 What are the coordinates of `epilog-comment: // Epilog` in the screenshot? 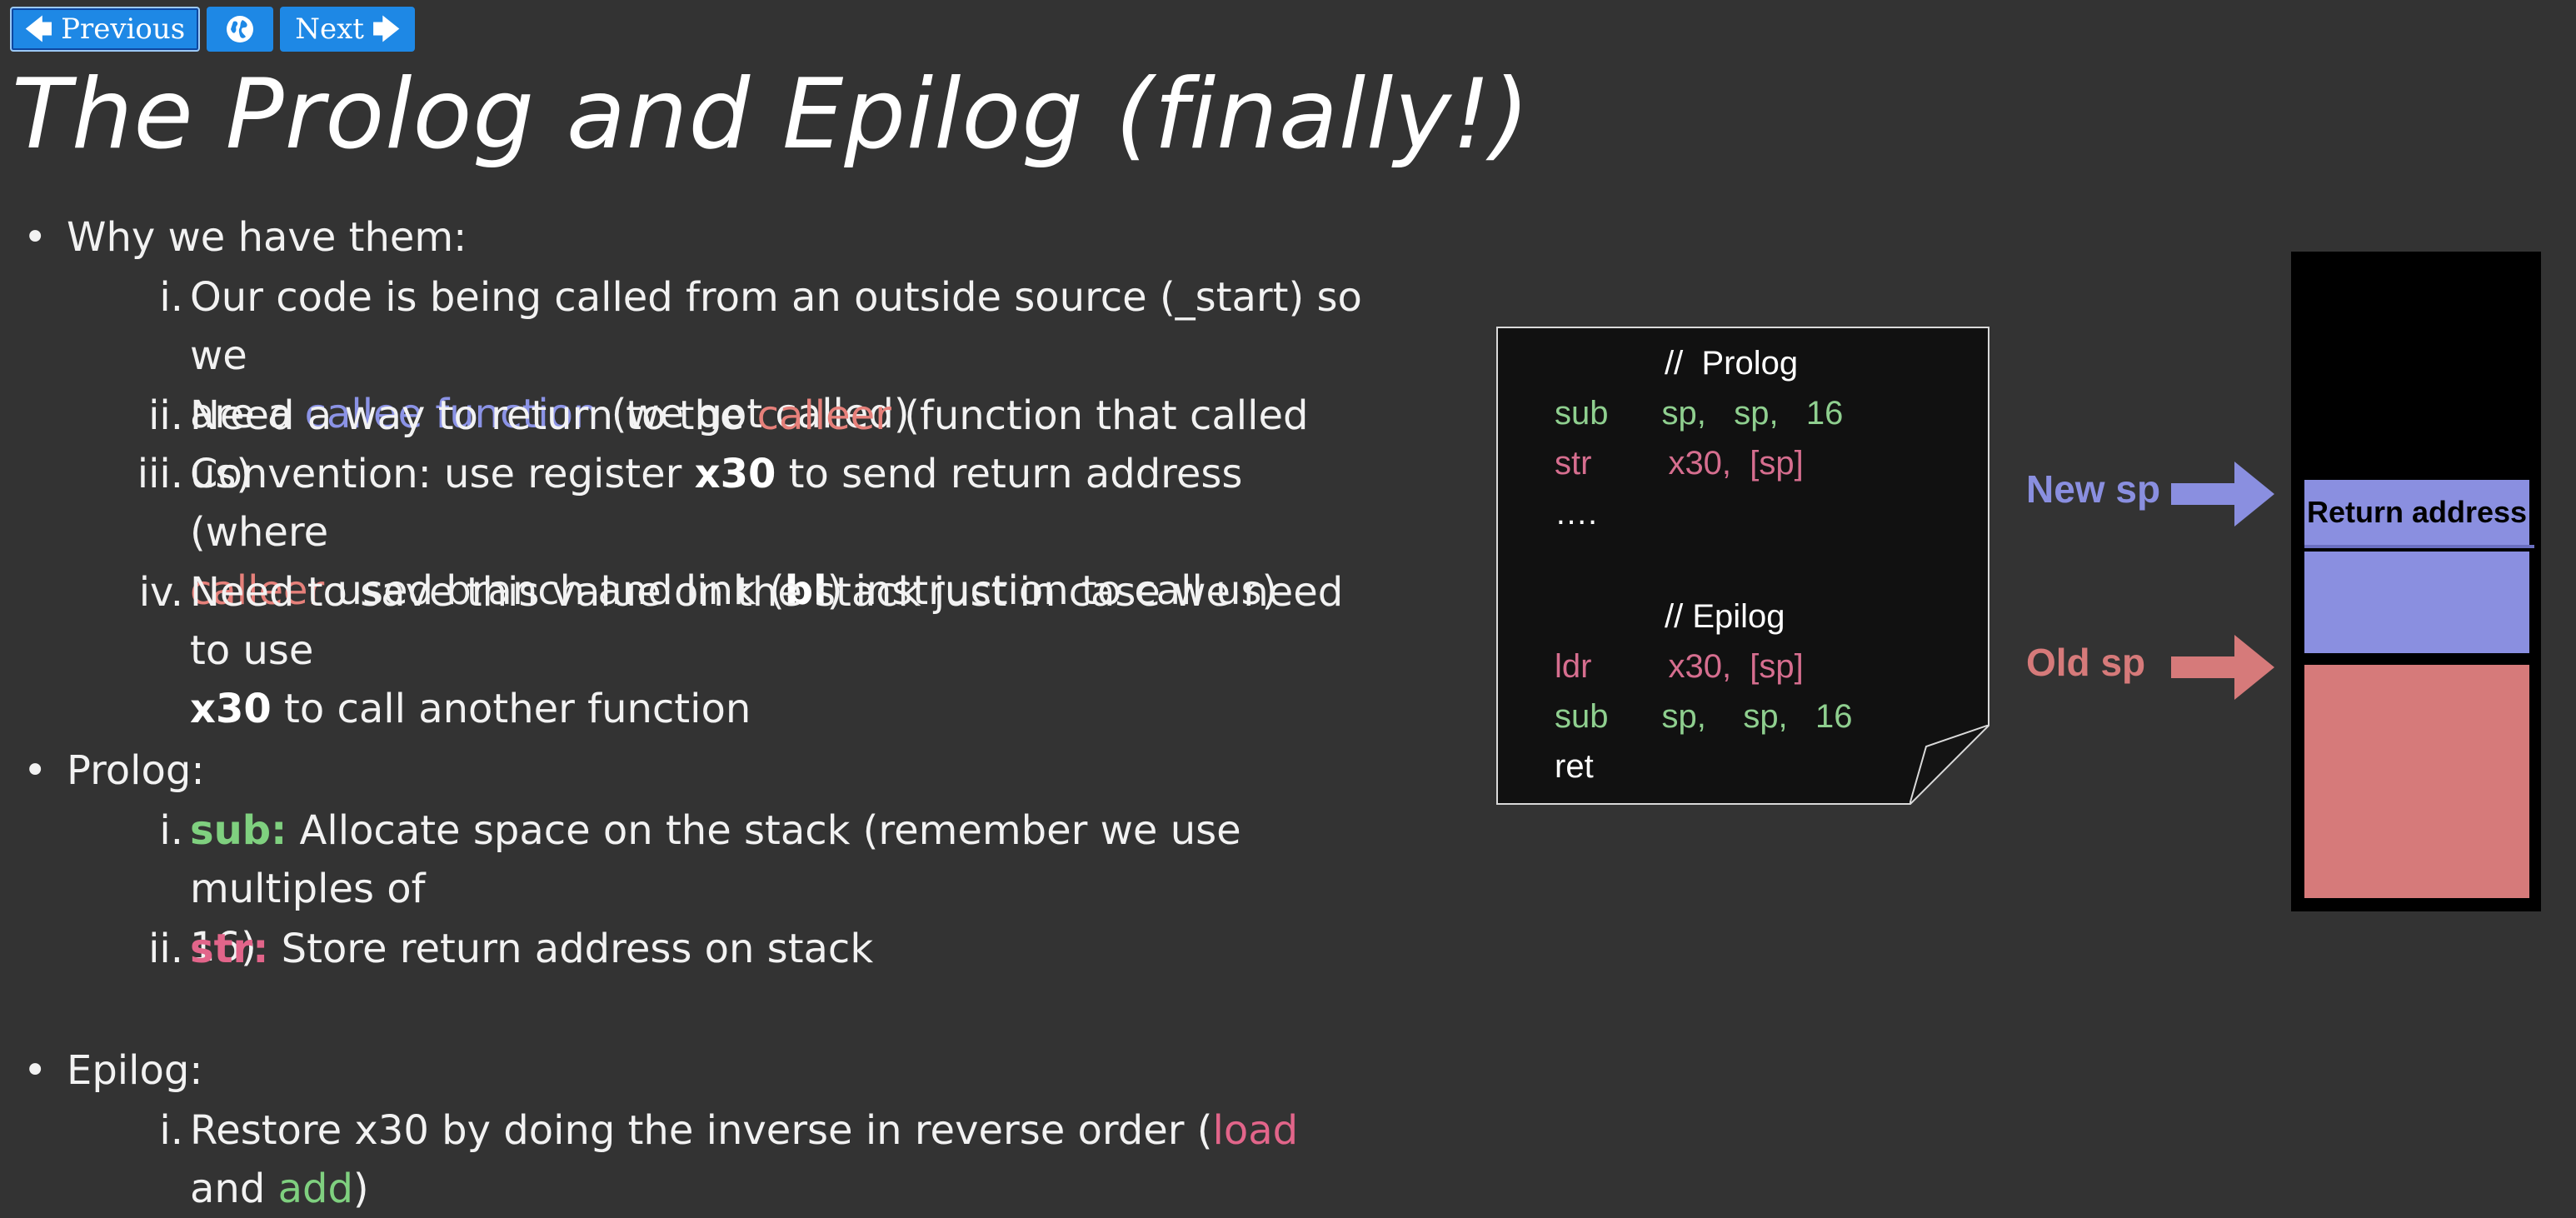 It's located at (1725, 616).